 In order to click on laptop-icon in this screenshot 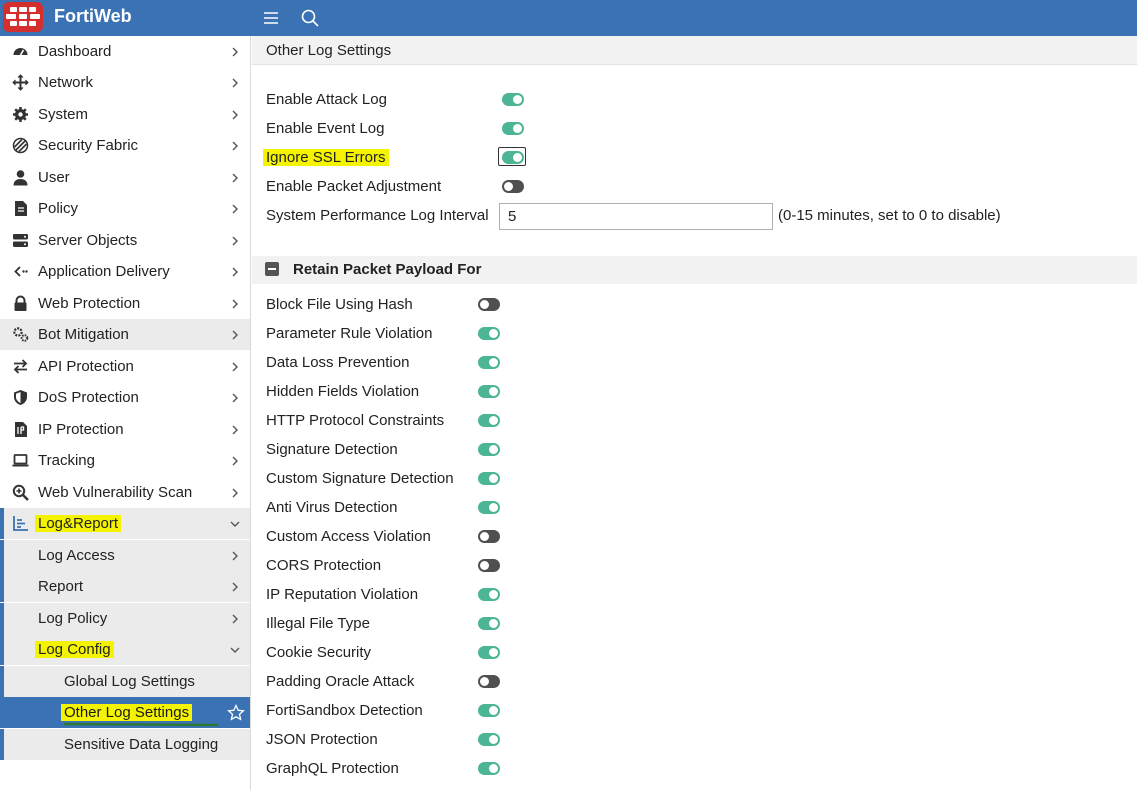, I will do `click(20, 461)`.